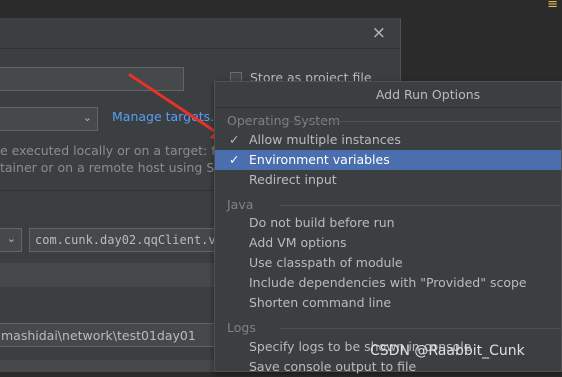  What do you see at coordinates (322, 222) in the screenshot?
I see `menu-item-label: Do not build before run` at bounding box center [322, 222].